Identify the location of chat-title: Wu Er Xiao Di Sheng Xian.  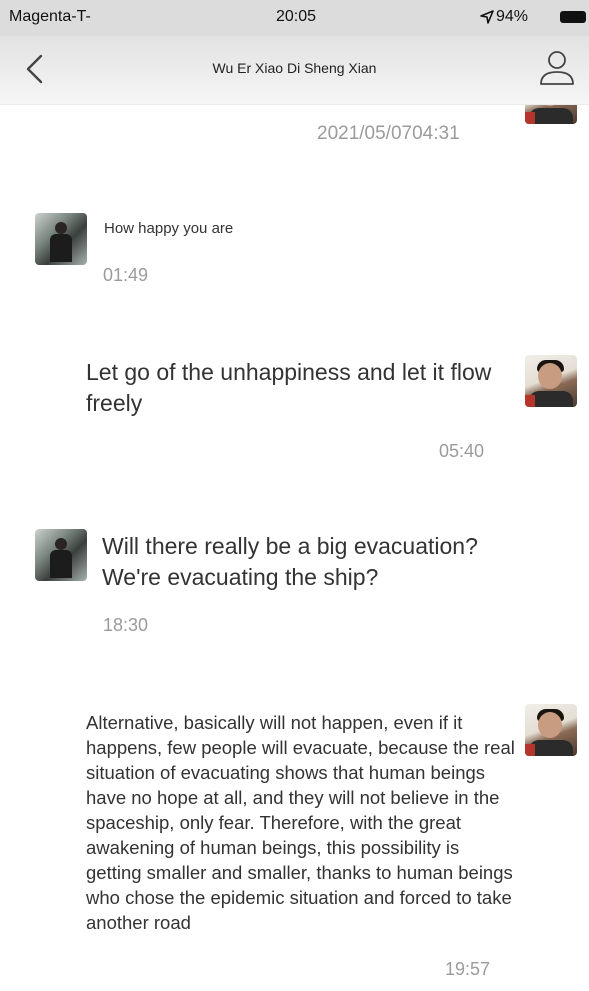
(294, 68).